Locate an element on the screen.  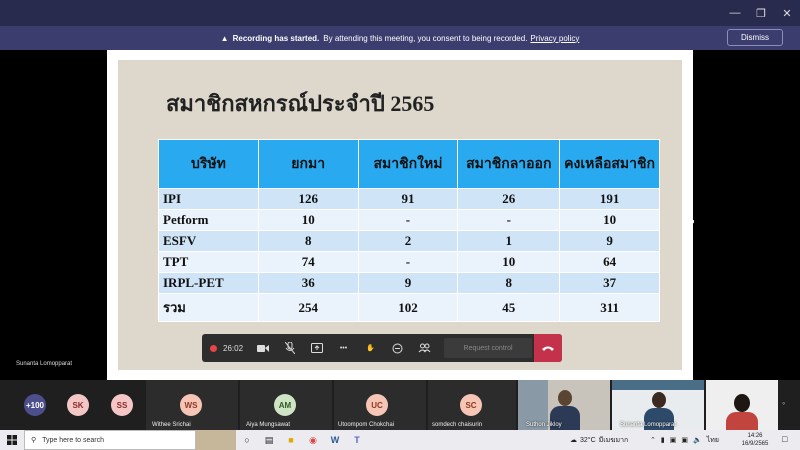
avatar: WS is located at coordinates (191, 405).